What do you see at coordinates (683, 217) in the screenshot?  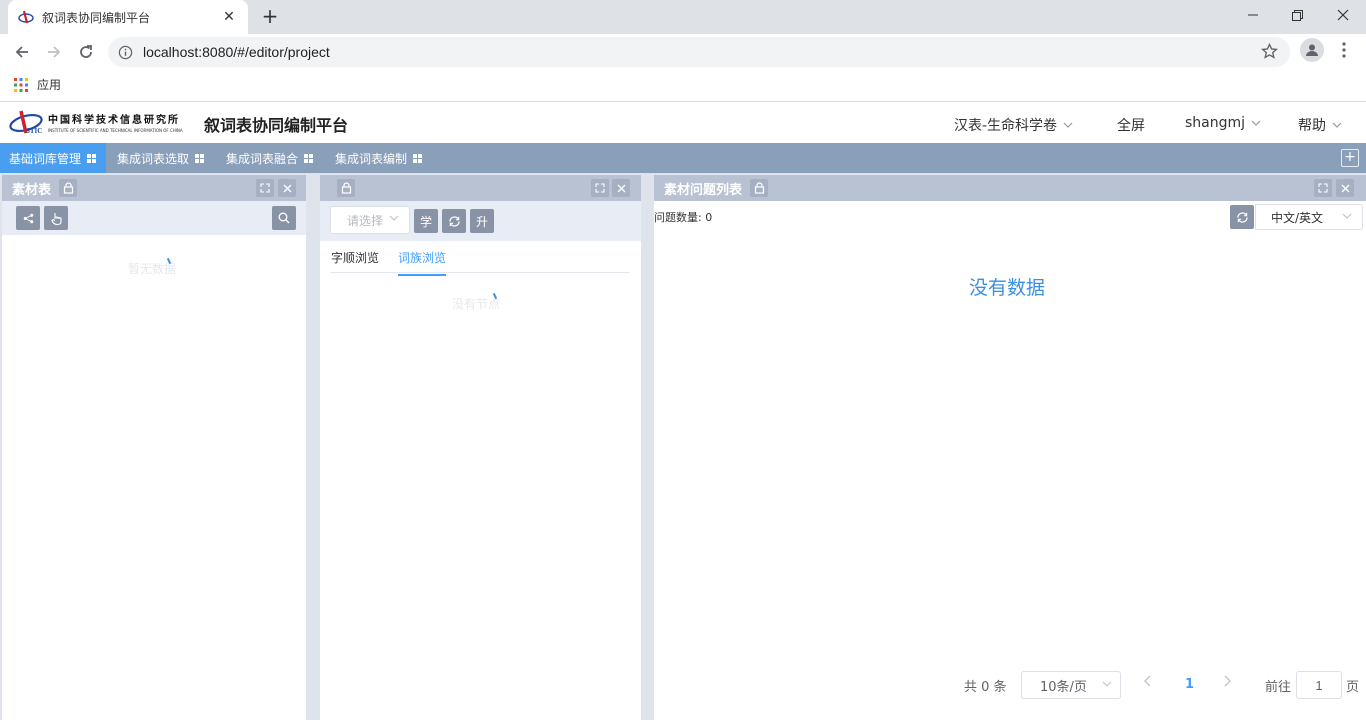 I see `issue-count: 问题数量: 0` at bounding box center [683, 217].